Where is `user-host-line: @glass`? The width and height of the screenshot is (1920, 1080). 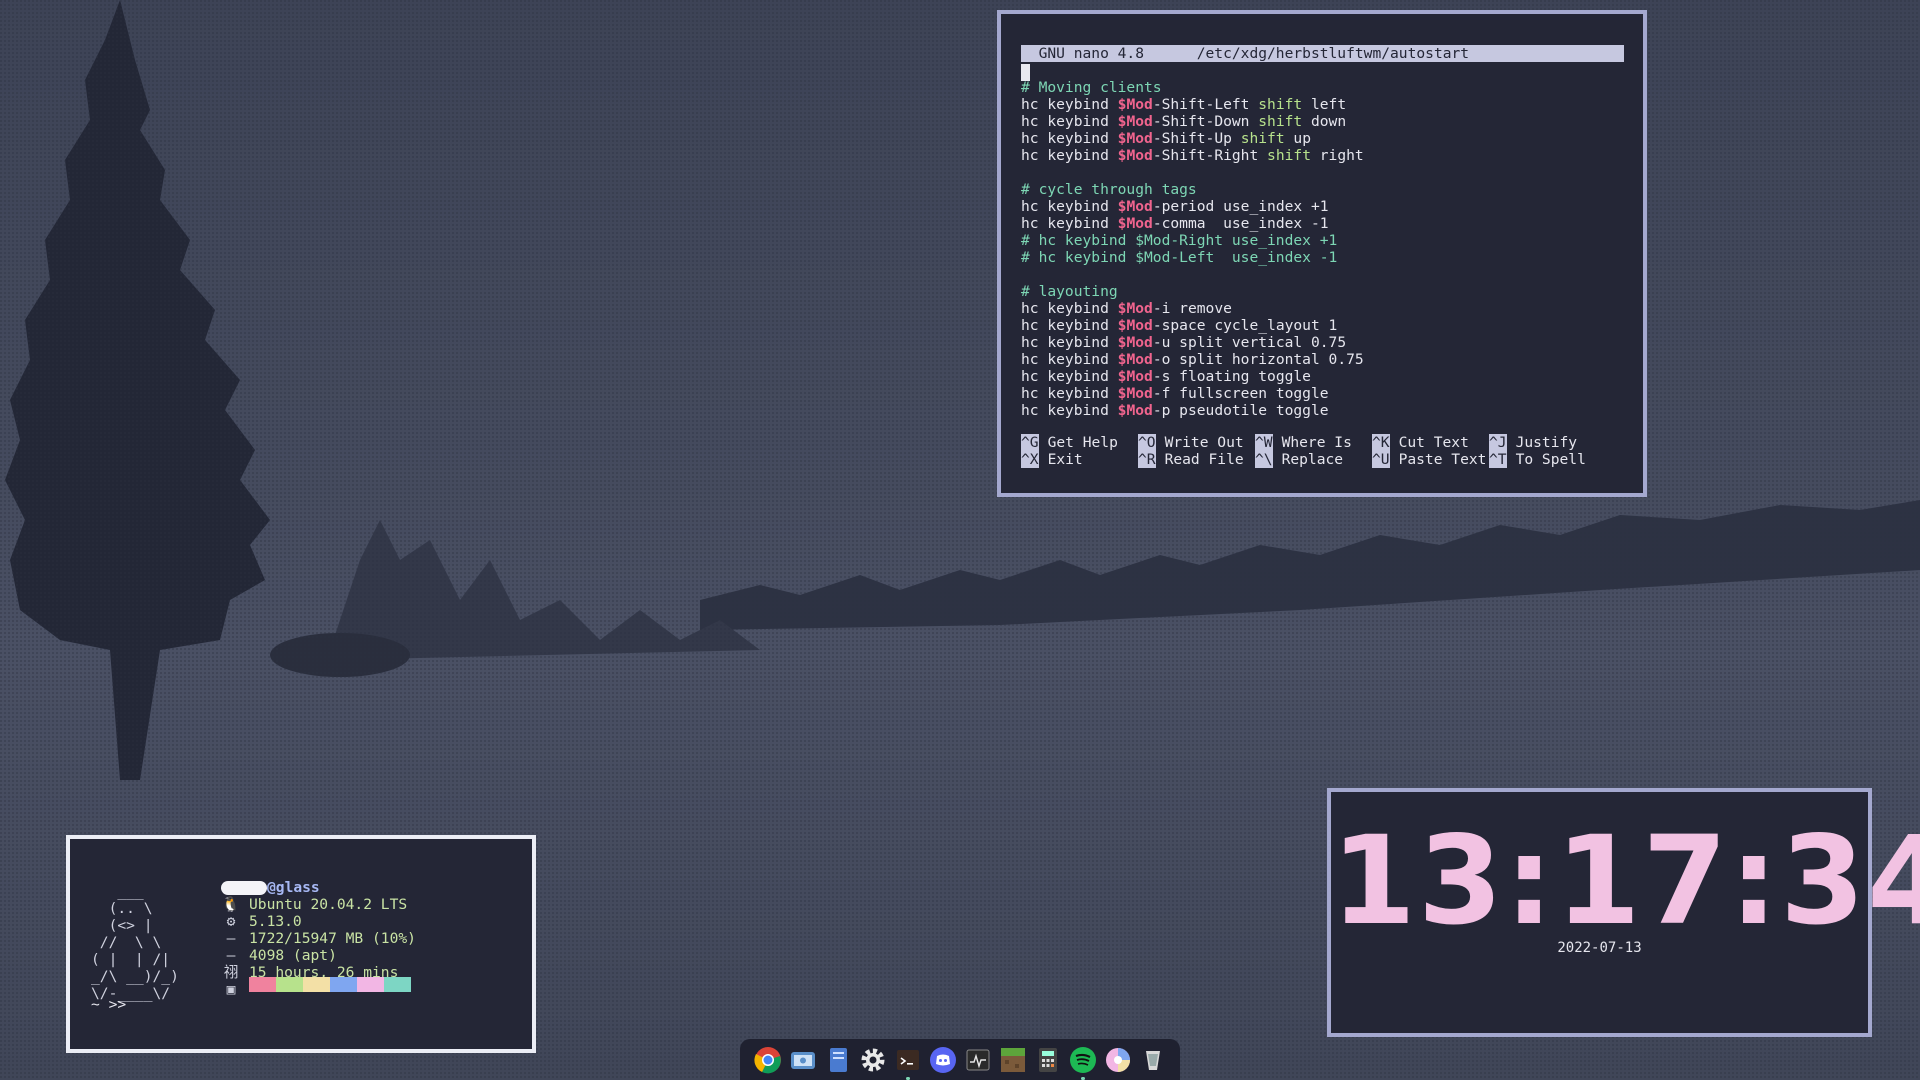 user-host-line: @glass is located at coordinates (270, 887).